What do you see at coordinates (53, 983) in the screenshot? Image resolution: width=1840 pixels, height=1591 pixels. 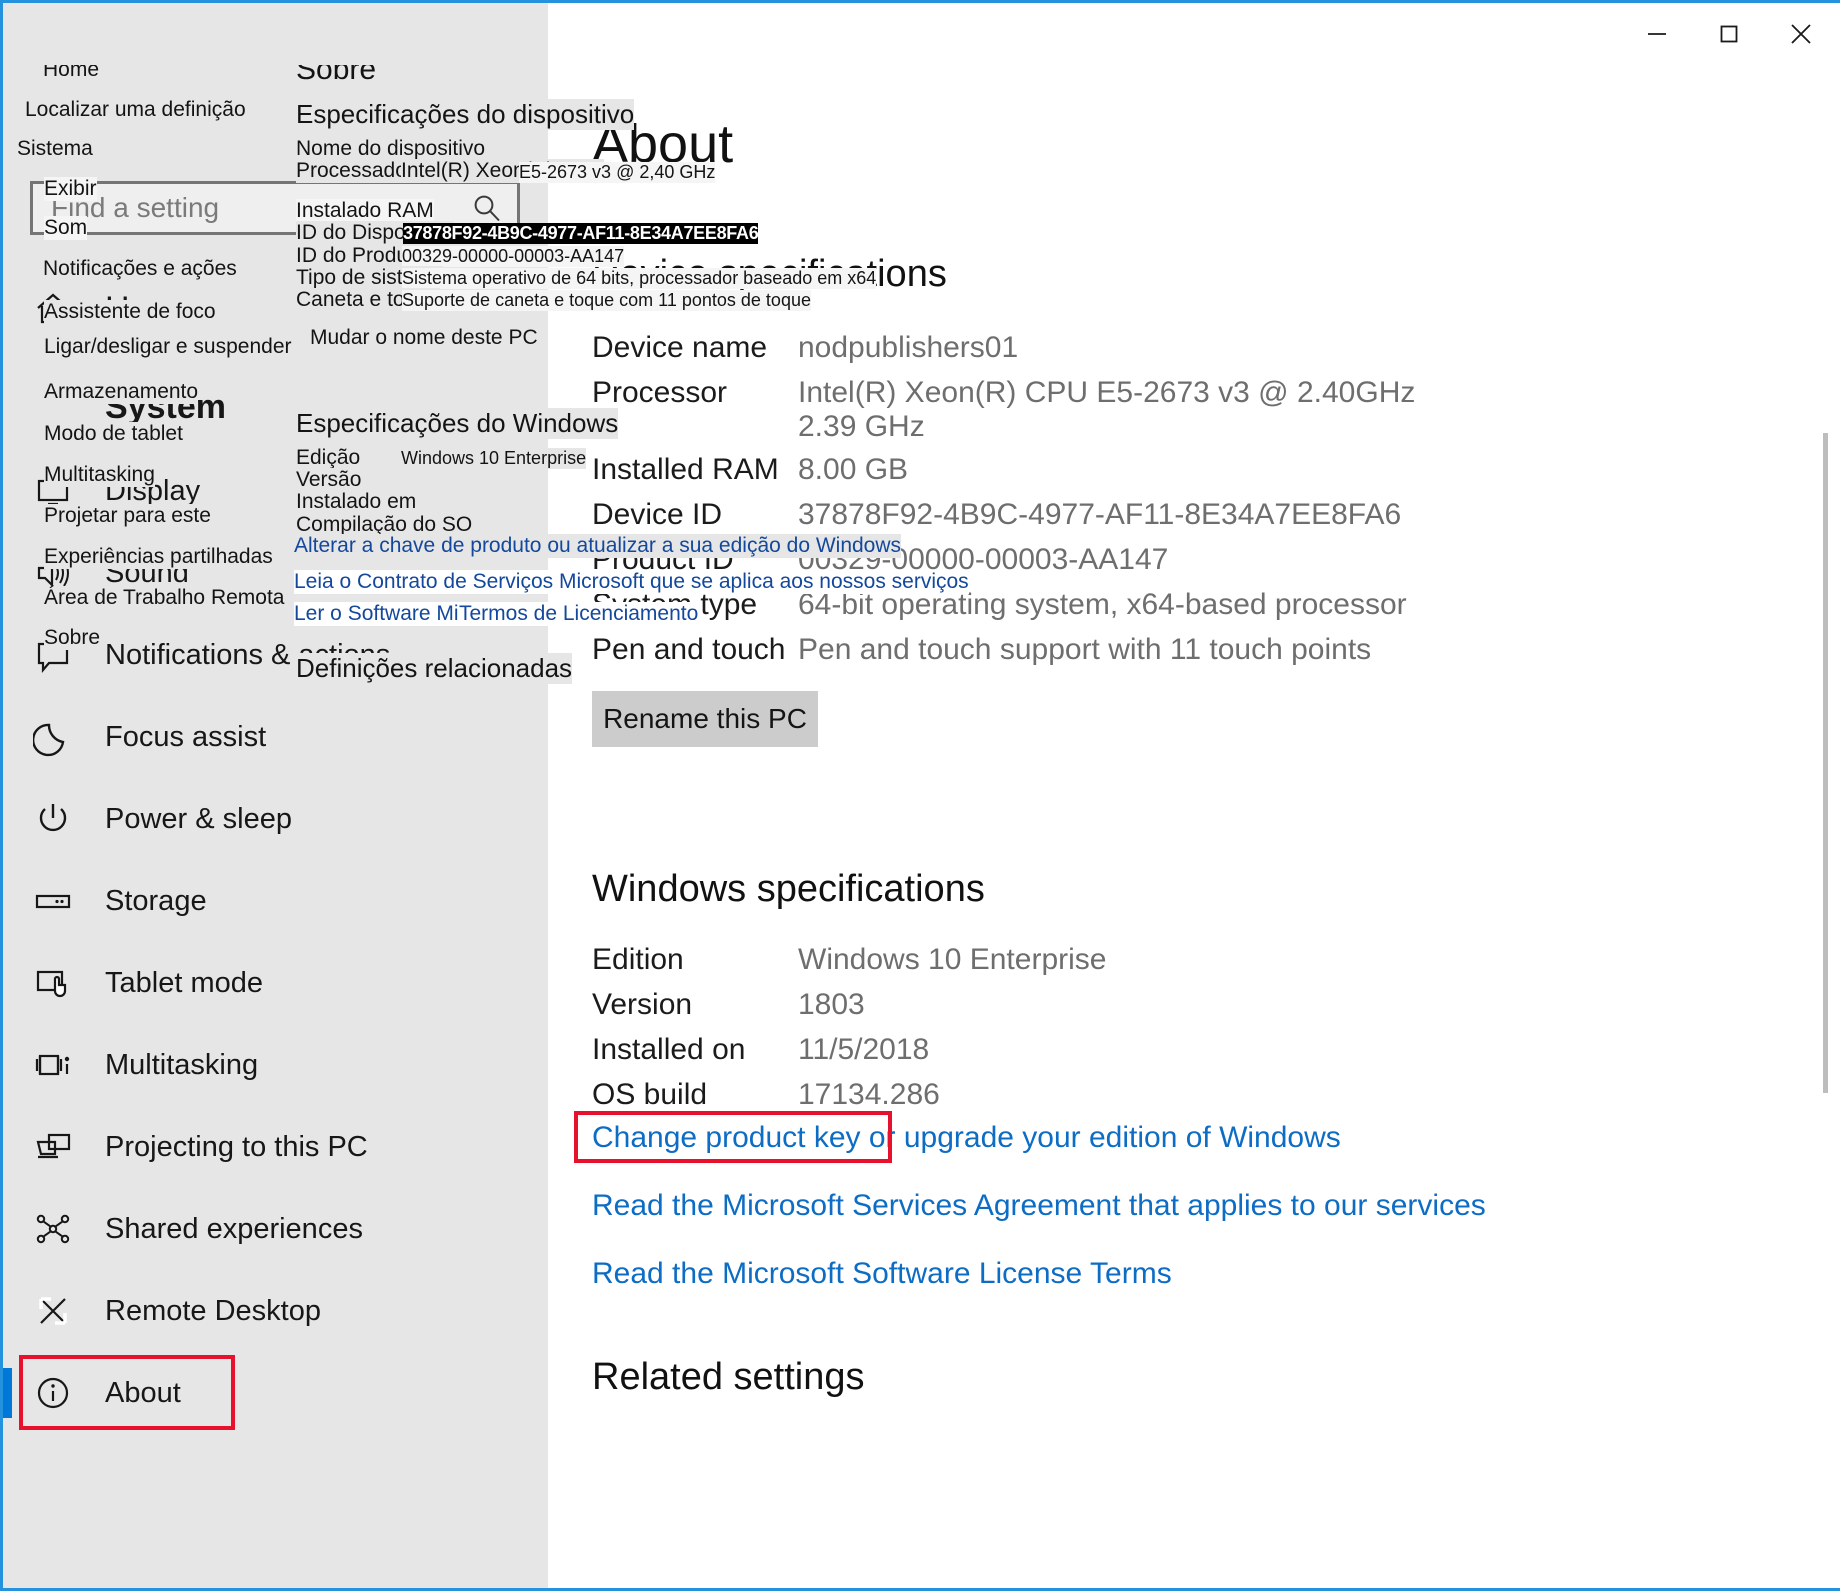 I see `tablet-icon` at bounding box center [53, 983].